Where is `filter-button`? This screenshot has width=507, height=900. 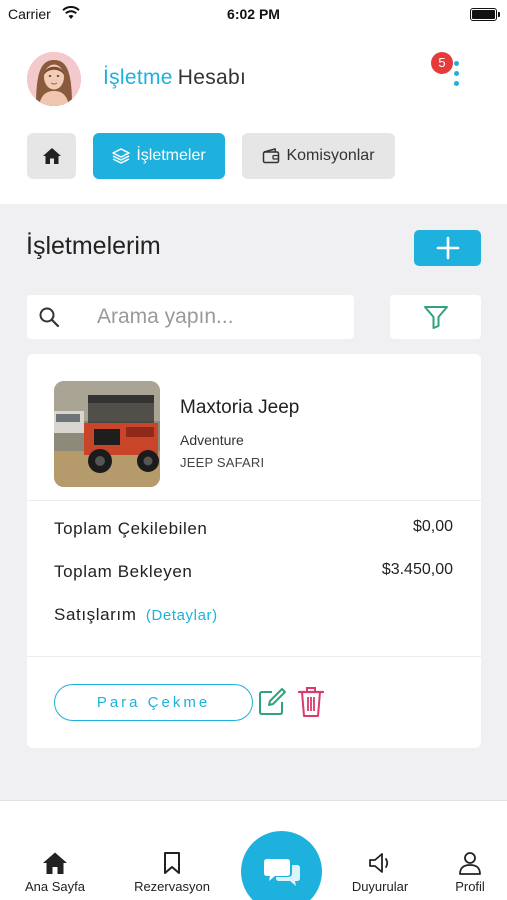
filter-button is located at coordinates (435, 317).